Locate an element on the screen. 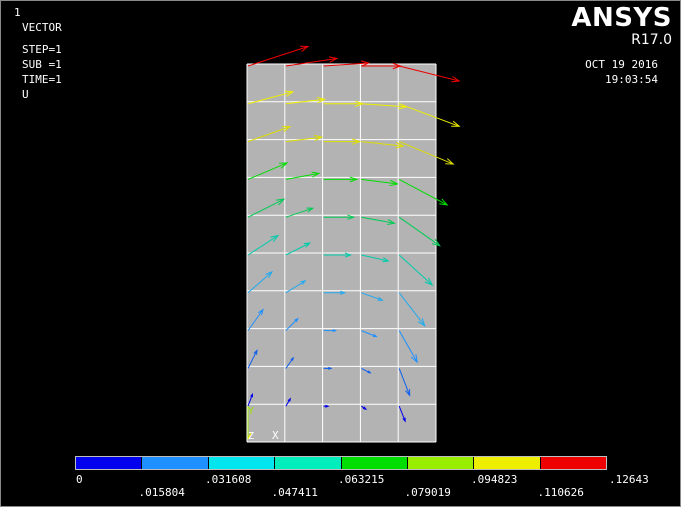 This screenshot has width=681, height=507. legend-tick-label: .12643 is located at coordinates (629, 479).